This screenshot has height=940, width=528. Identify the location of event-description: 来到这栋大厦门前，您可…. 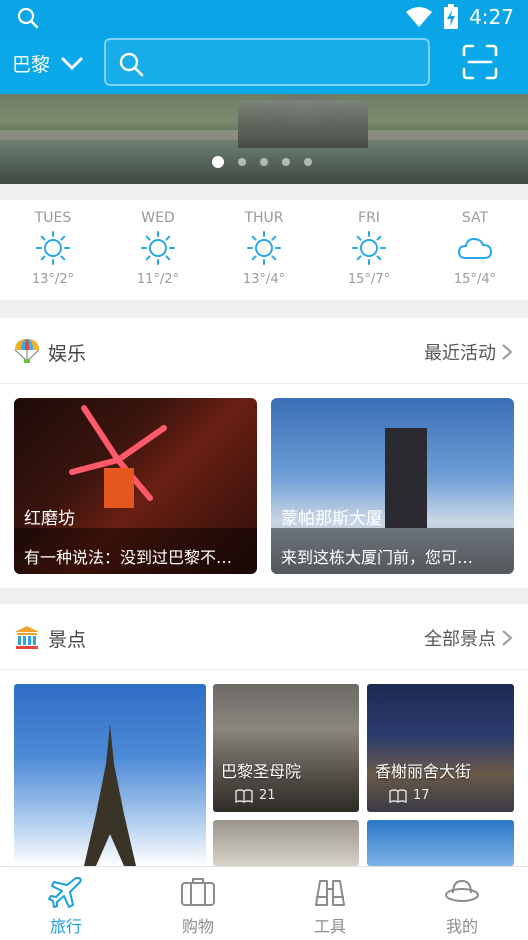
(377, 557).